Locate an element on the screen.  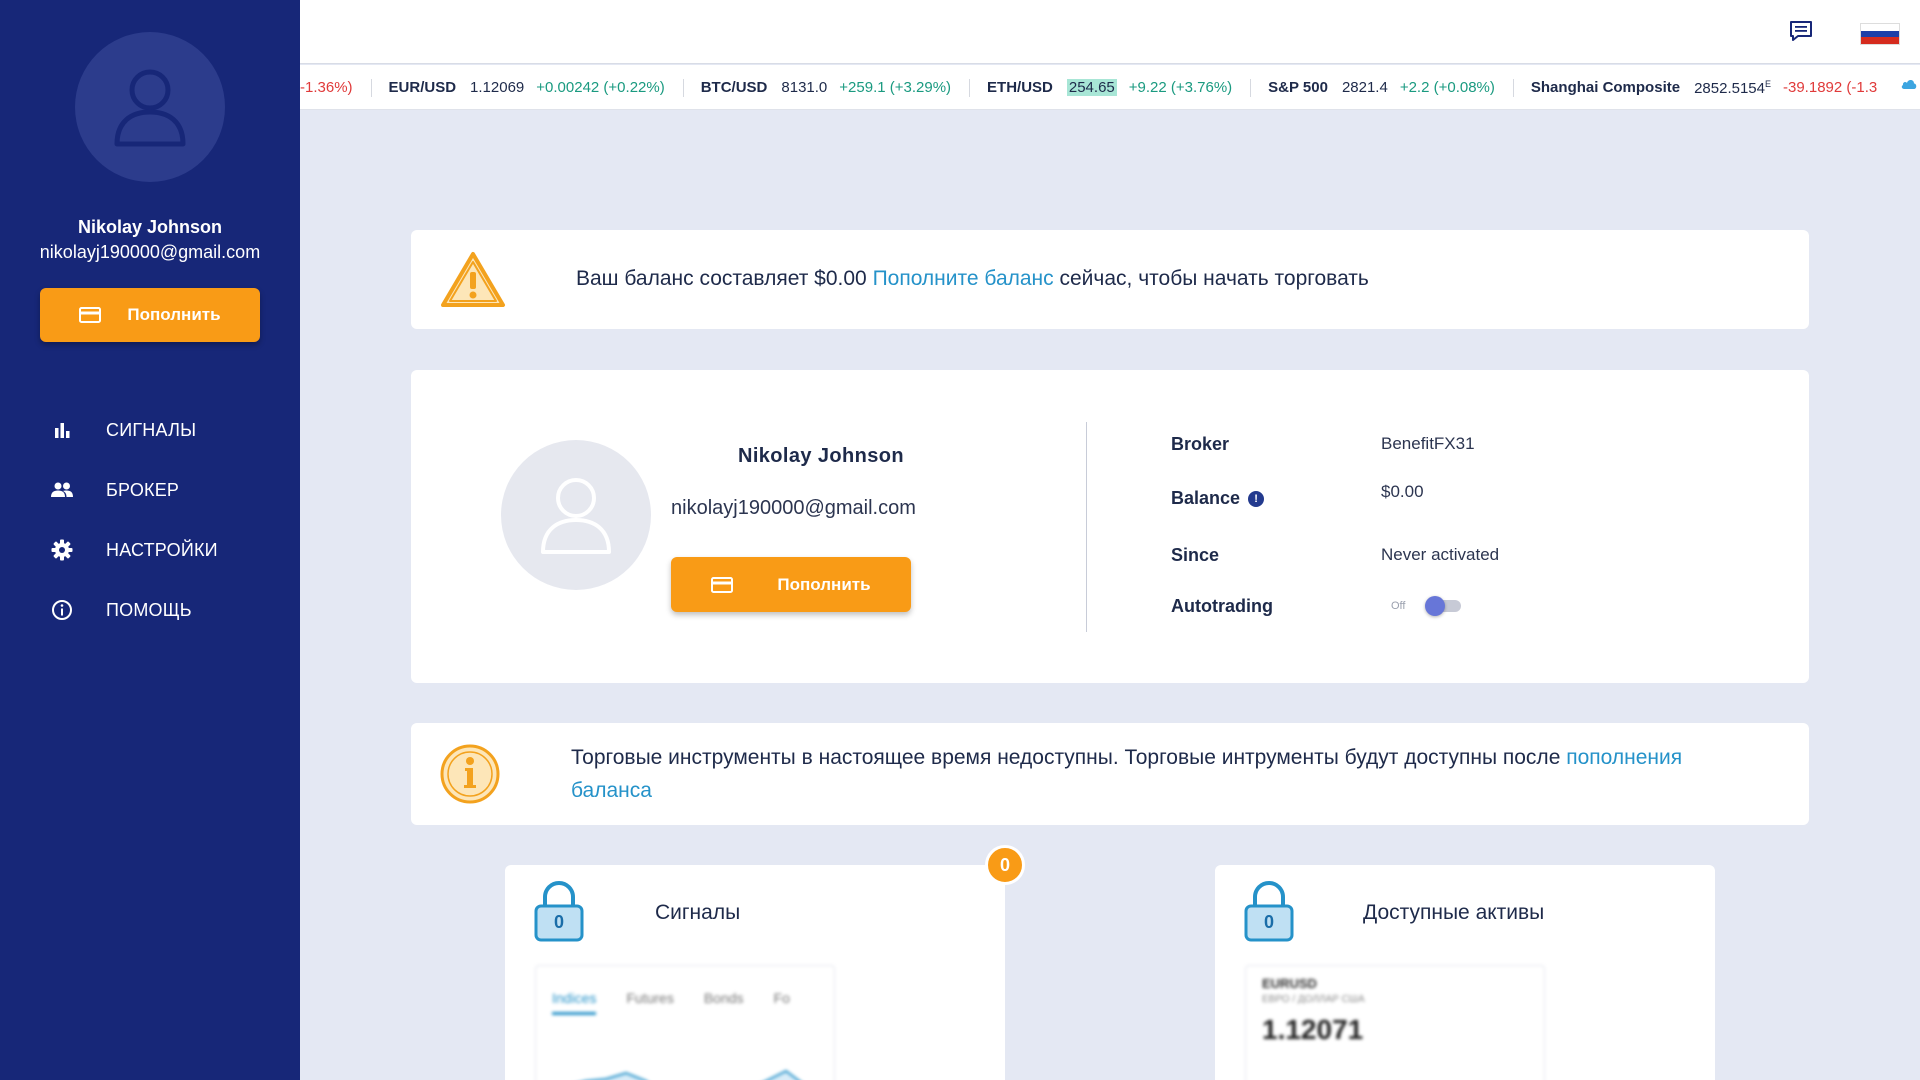
sidebar-user-email: nikolayj190000@gmail.com is located at coordinates (150, 252).